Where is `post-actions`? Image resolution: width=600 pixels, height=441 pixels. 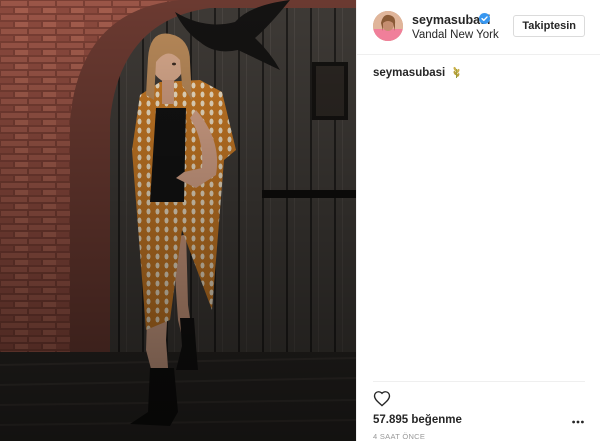 post-actions is located at coordinates (479, 394).